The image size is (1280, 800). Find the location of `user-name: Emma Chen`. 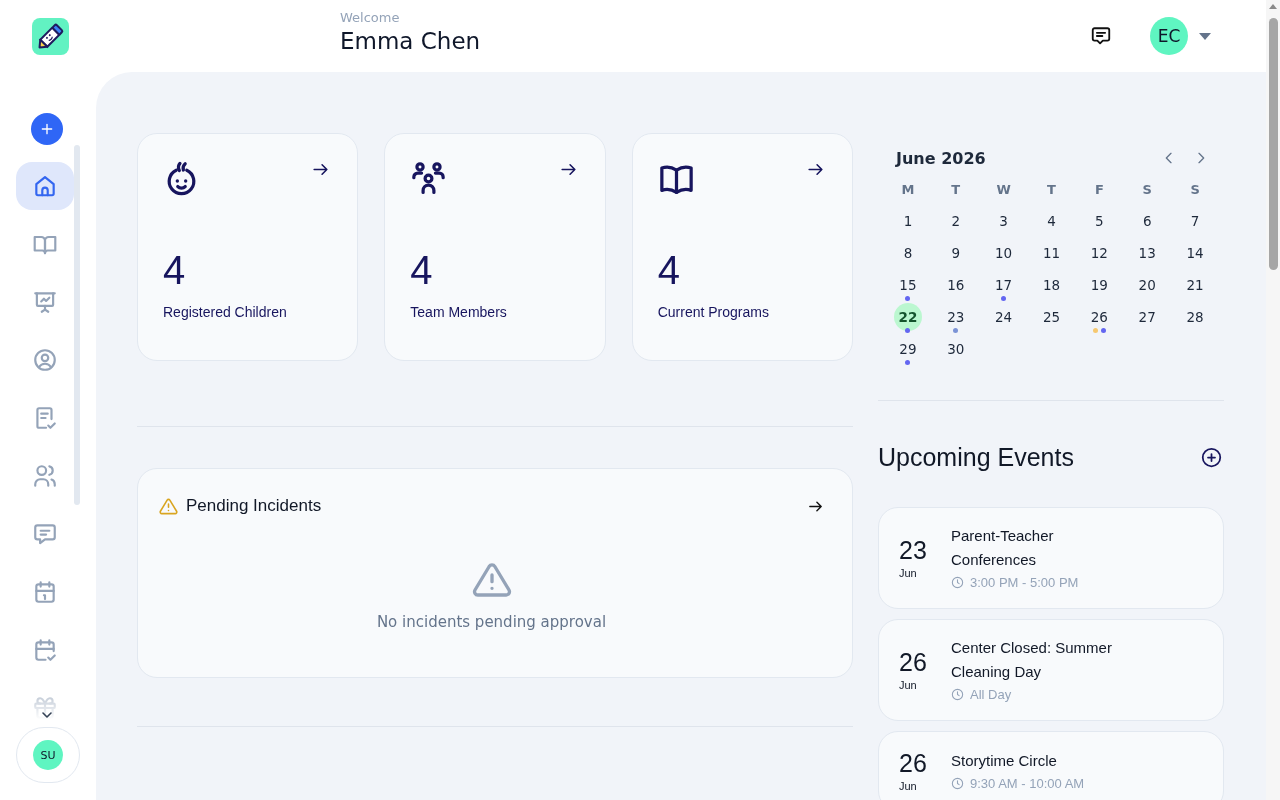

user-name: Emma Chen is located at coordinates (410, 41).